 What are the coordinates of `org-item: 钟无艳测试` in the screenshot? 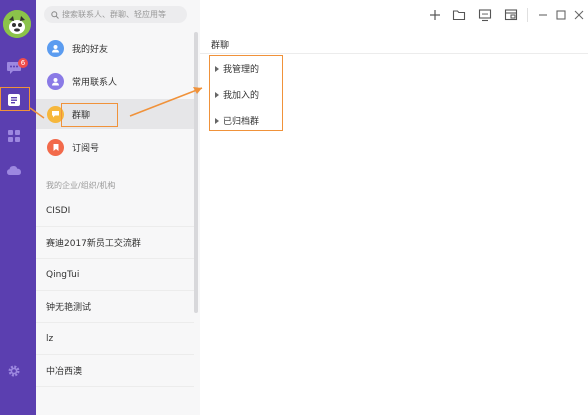 It's located at (115, 307).